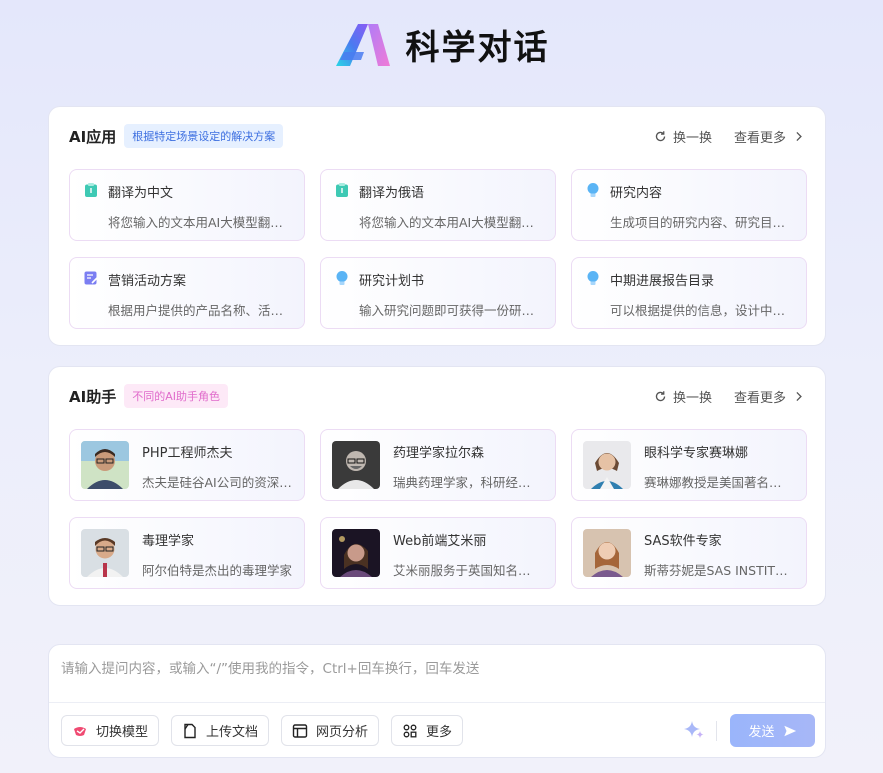 The width and height of the screenshot is (883, 773). I want to click on ai-apps-title: AI应用, so click(93, 136).